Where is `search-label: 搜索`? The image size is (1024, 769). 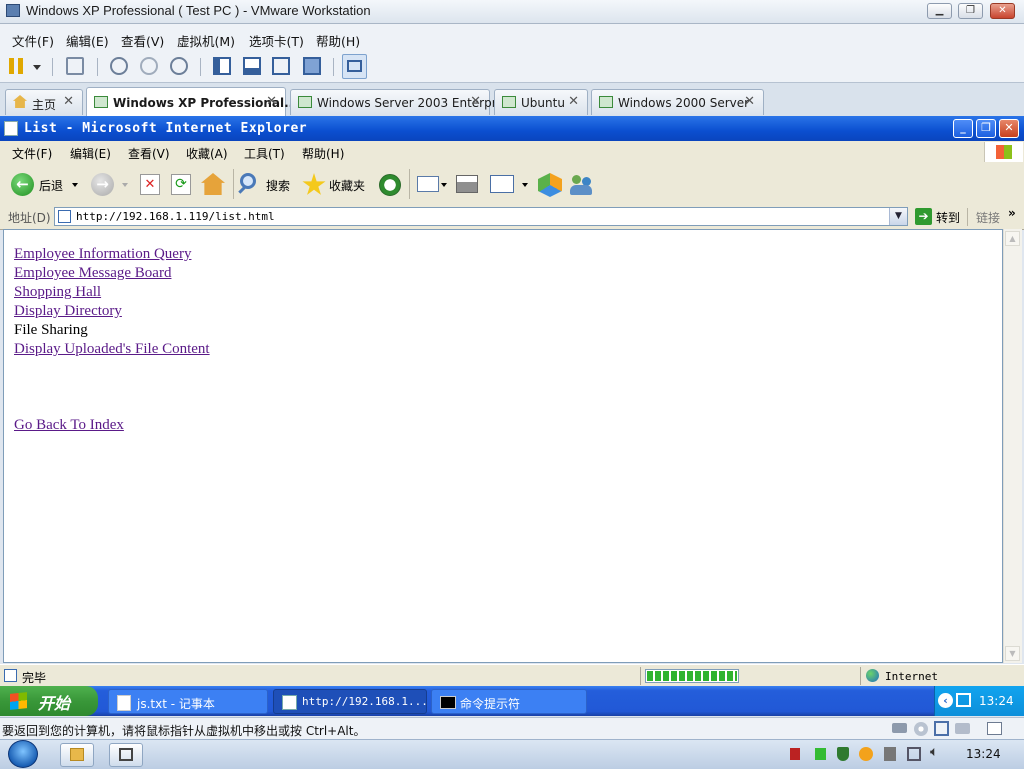
search-label: 搜索 is located at coordinates (278, 185).